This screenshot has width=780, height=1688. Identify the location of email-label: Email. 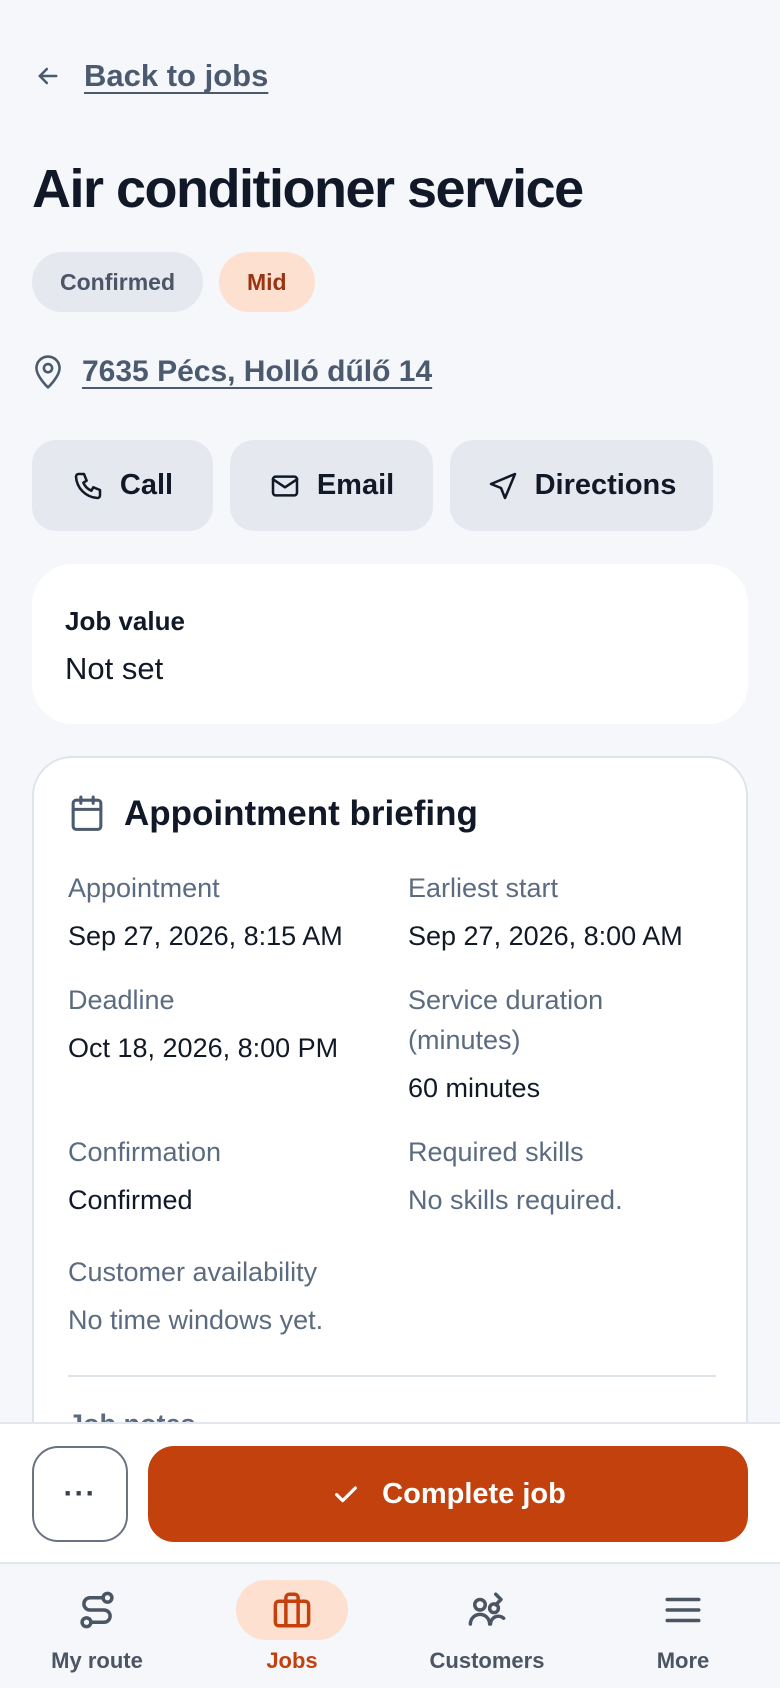
(355, 485).